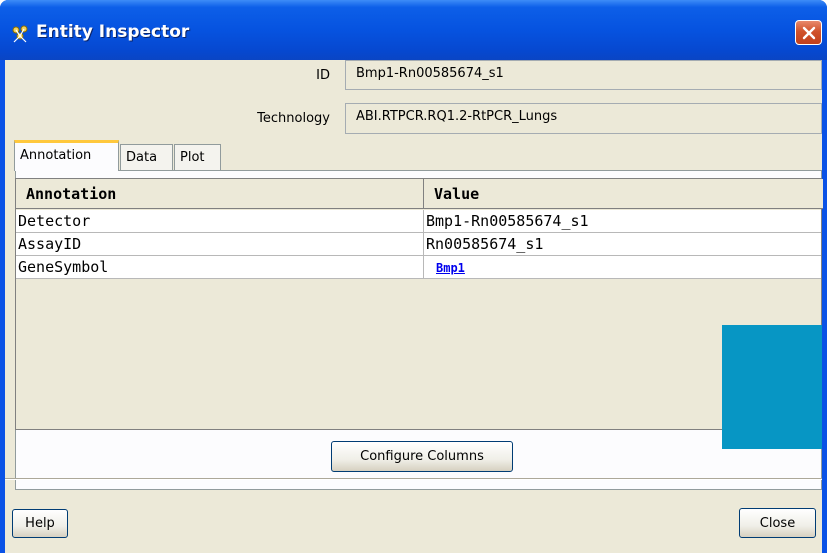 The image size is (827, 553). Describe the element at coordinates (583, 118) in the screenshot. I see `technology-field: ABI.RTPCR.RQ1.2-RtPCR_Lungs` at that location.